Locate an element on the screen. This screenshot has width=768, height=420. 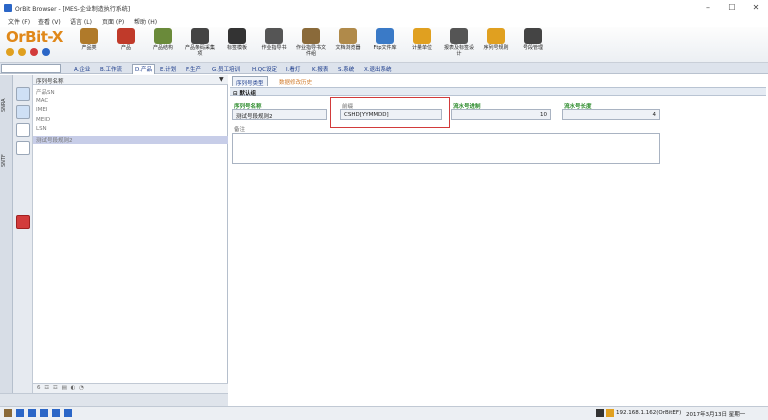
toolbar-button-12: 号段管理 is located at coordinates (533, 45).